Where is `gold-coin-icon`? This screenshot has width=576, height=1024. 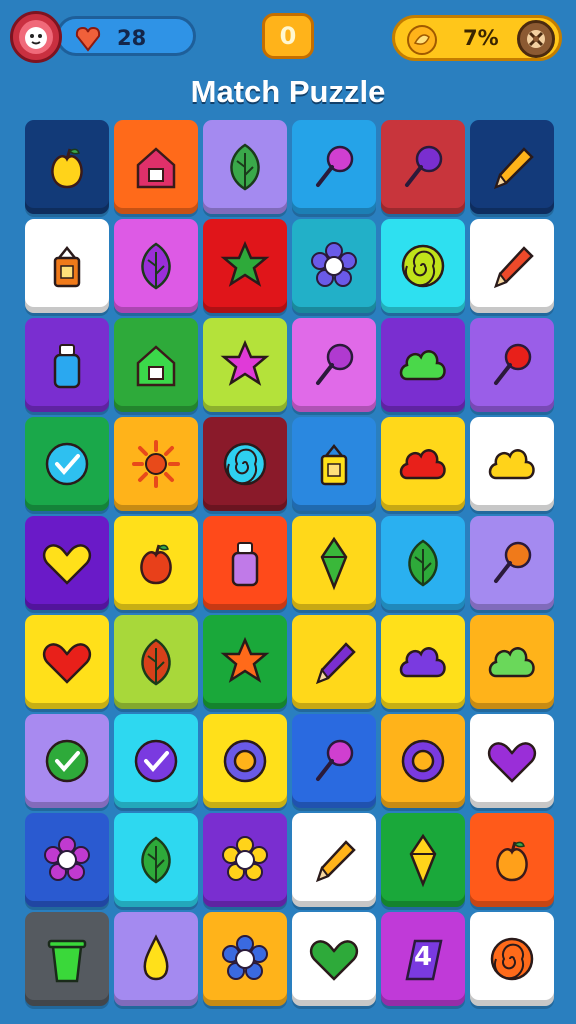 gold-coin-icon is located at coordinates (422, 42).